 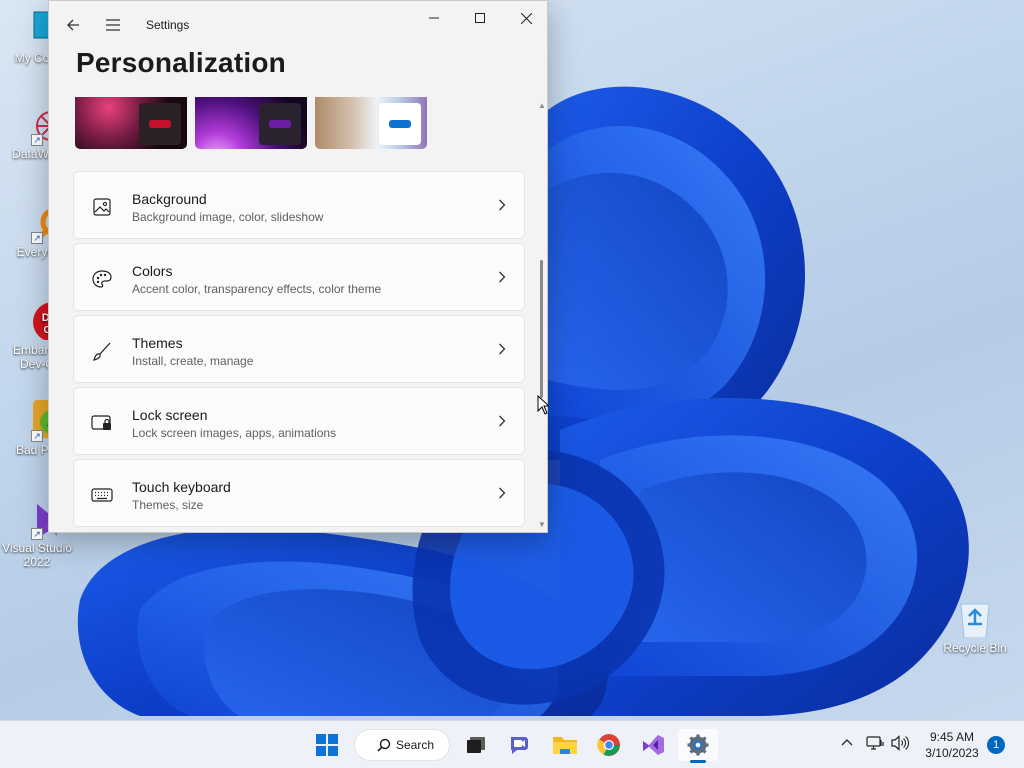 What do you see at coordinates (102, 207) in the screenshot?
I see `image-icon` at bounding box center [102, 207].